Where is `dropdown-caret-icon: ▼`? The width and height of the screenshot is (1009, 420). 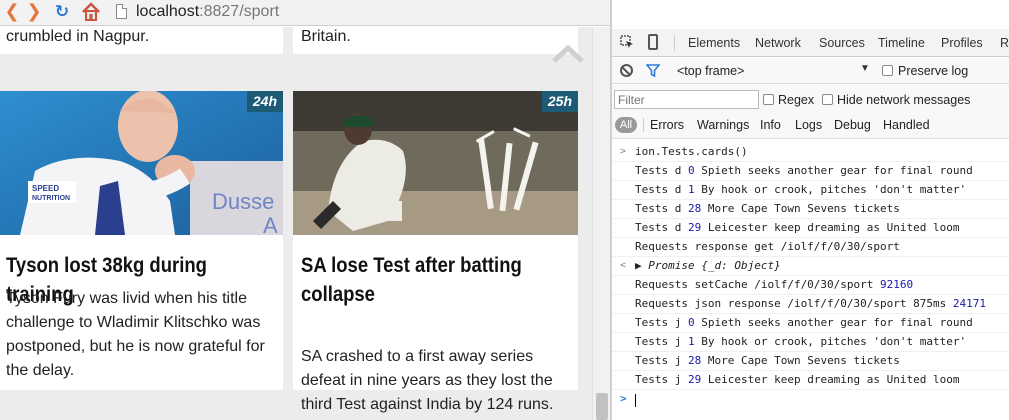
dropdown-caret-icon: ▼ is located at coordinates (865, 68).